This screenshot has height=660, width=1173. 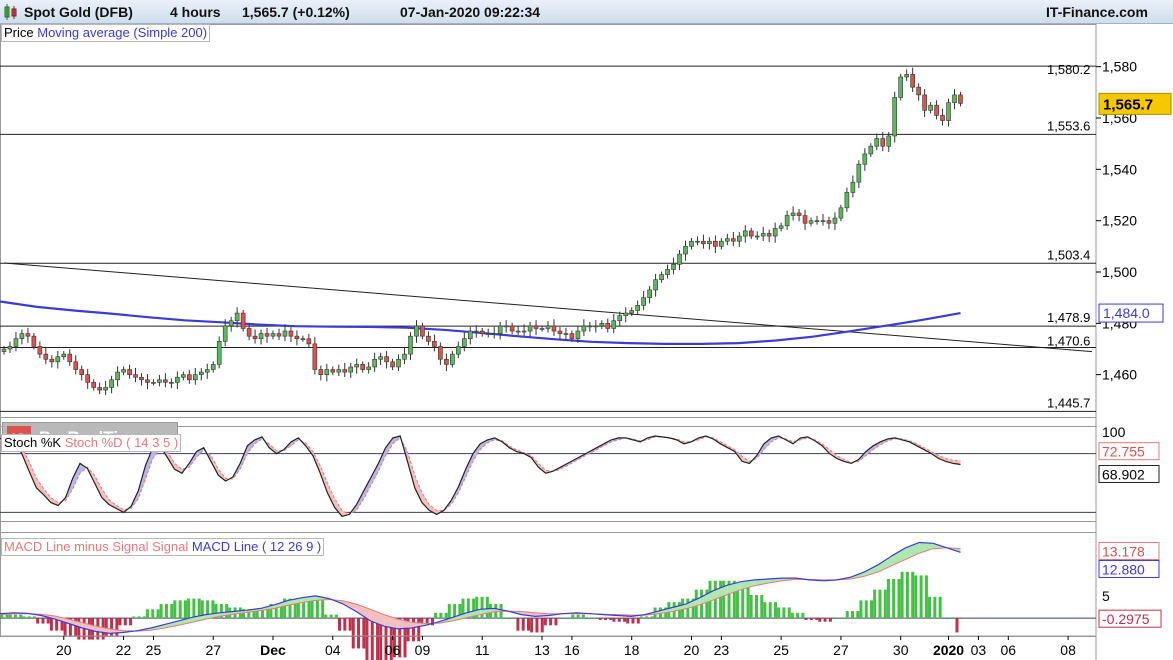 What do you see at coordinates (19, 32) in the screenshot?
I see `price-legend-label: Price` at bounding box center [19, 32].